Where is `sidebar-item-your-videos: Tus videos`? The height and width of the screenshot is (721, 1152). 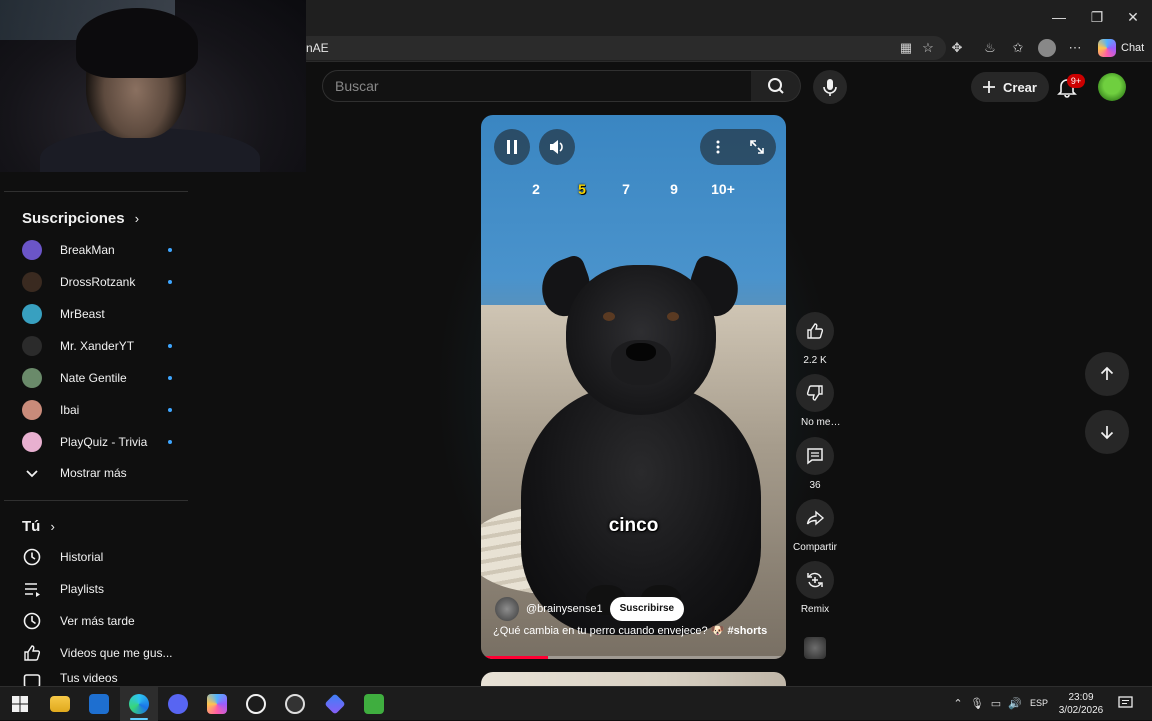 sidebar-item-your-videos: Tus videos is located at coordinates (102, 678).